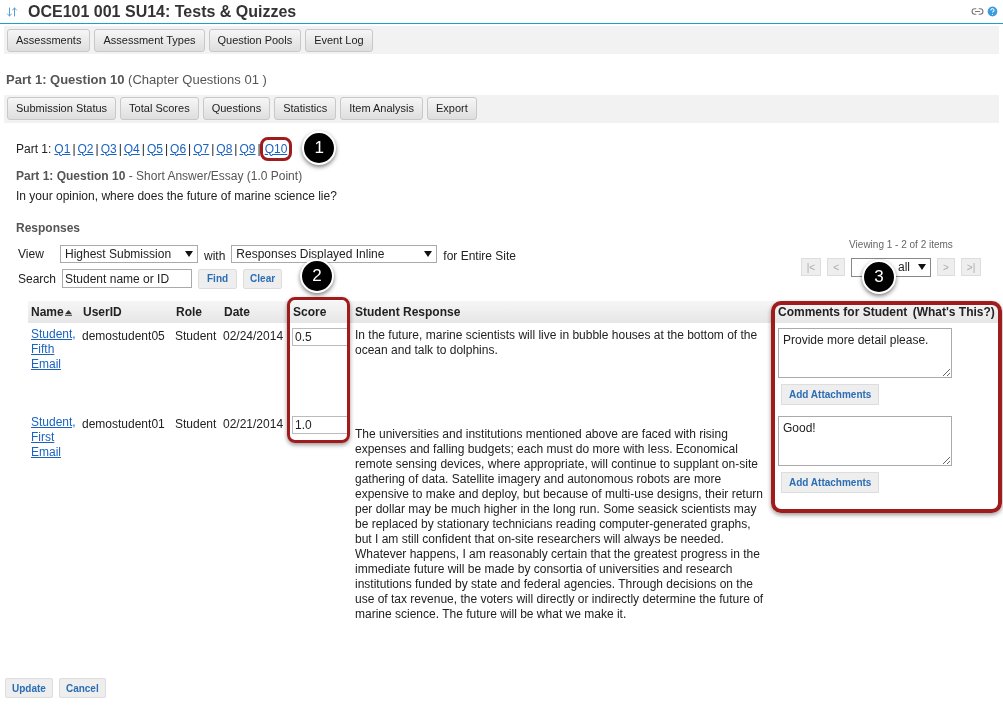  I want to click on scope-label: for Entire Site, so click(480, 256).